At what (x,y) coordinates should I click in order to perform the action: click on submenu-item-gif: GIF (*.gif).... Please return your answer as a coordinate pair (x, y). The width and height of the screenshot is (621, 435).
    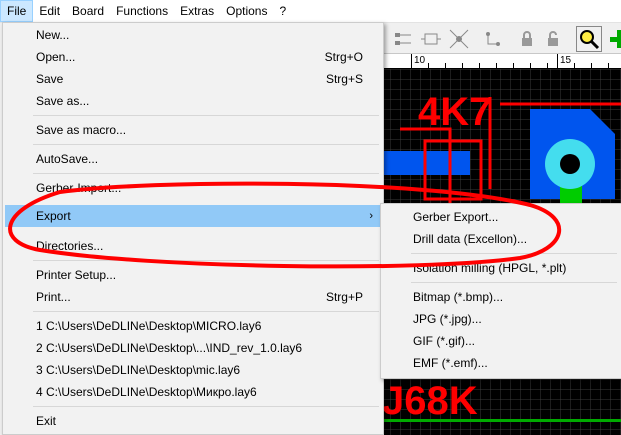
    Looking at the image, I should click on (501, 341).